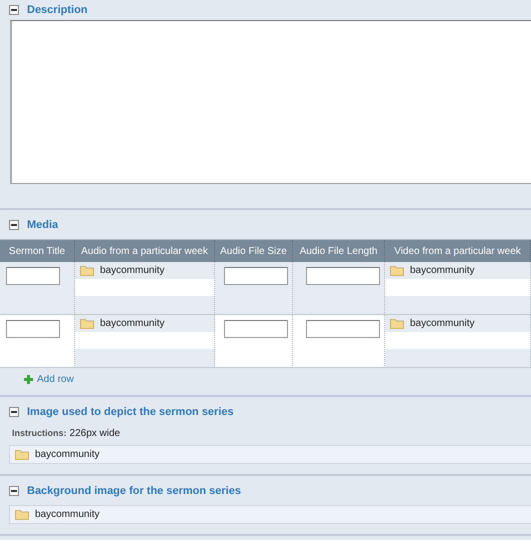 This screenshot has height=550, width=531. Describe the element at coordinates (130, 412) in the screenshot. I see `section-title: Image used to depict the sermon series` at that location.